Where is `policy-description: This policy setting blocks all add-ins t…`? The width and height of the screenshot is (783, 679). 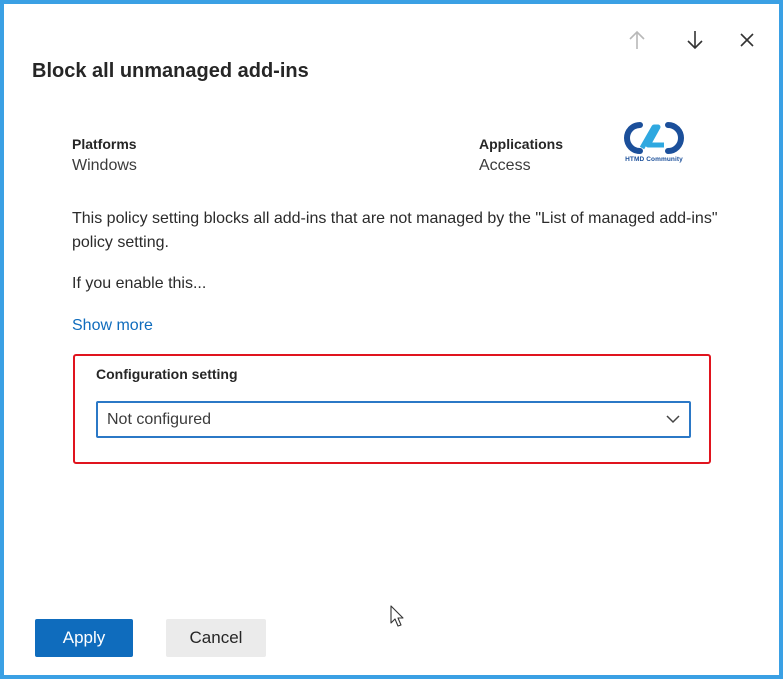
policy-description: This policy setting blocks all add-ins t… is located at coordinates (395, 230).